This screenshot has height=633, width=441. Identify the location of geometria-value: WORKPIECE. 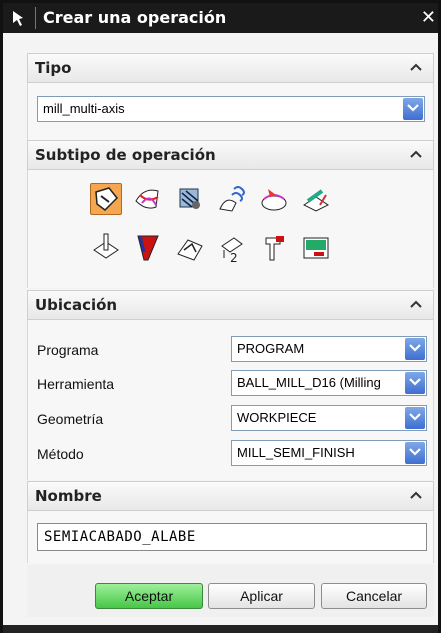
(277, 417).